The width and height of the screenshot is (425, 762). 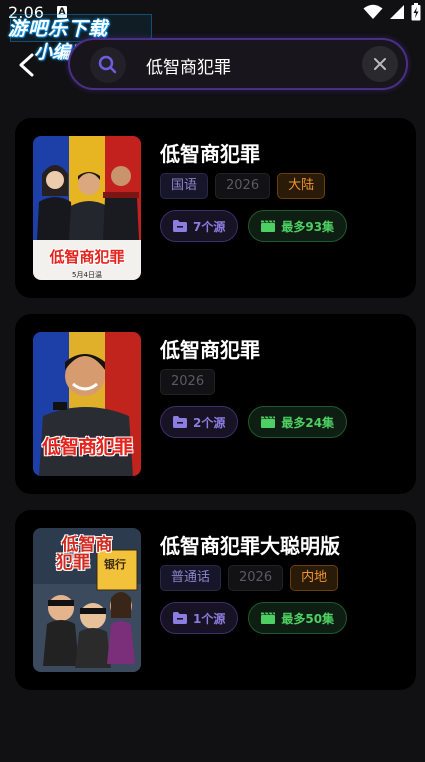 What do you see at coordinates (209, 618) in the screenshot?
I see `sources-label: 1个源` at bounding box center [209, 618].